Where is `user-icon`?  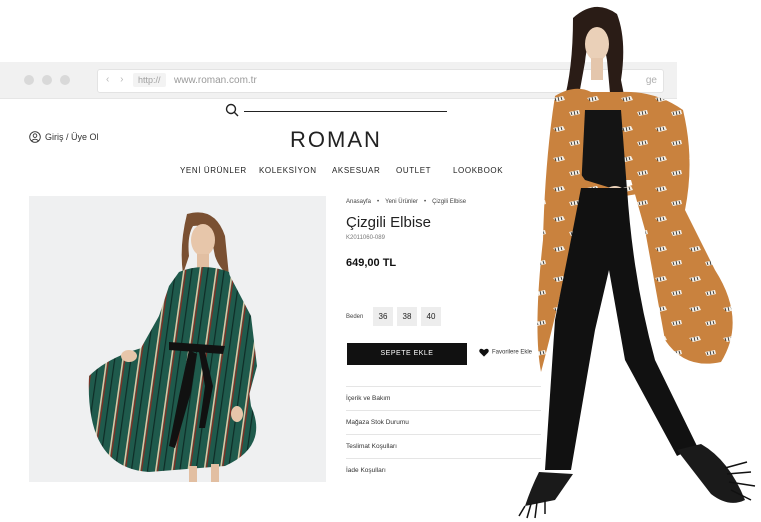
user-icon is located at coordinates (35, 137).